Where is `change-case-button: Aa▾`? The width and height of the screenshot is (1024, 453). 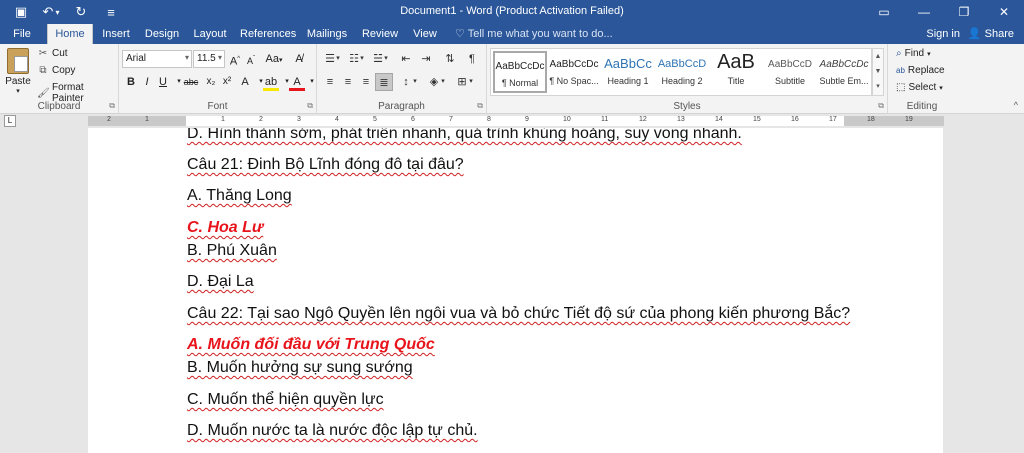 change-case-button: Aa▾ is located at coordinates (274, 59).